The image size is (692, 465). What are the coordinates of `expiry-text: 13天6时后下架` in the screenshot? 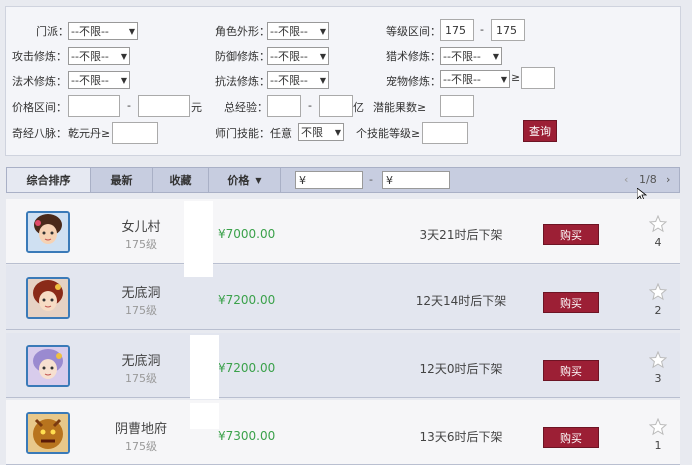 It's located at (461, 437).